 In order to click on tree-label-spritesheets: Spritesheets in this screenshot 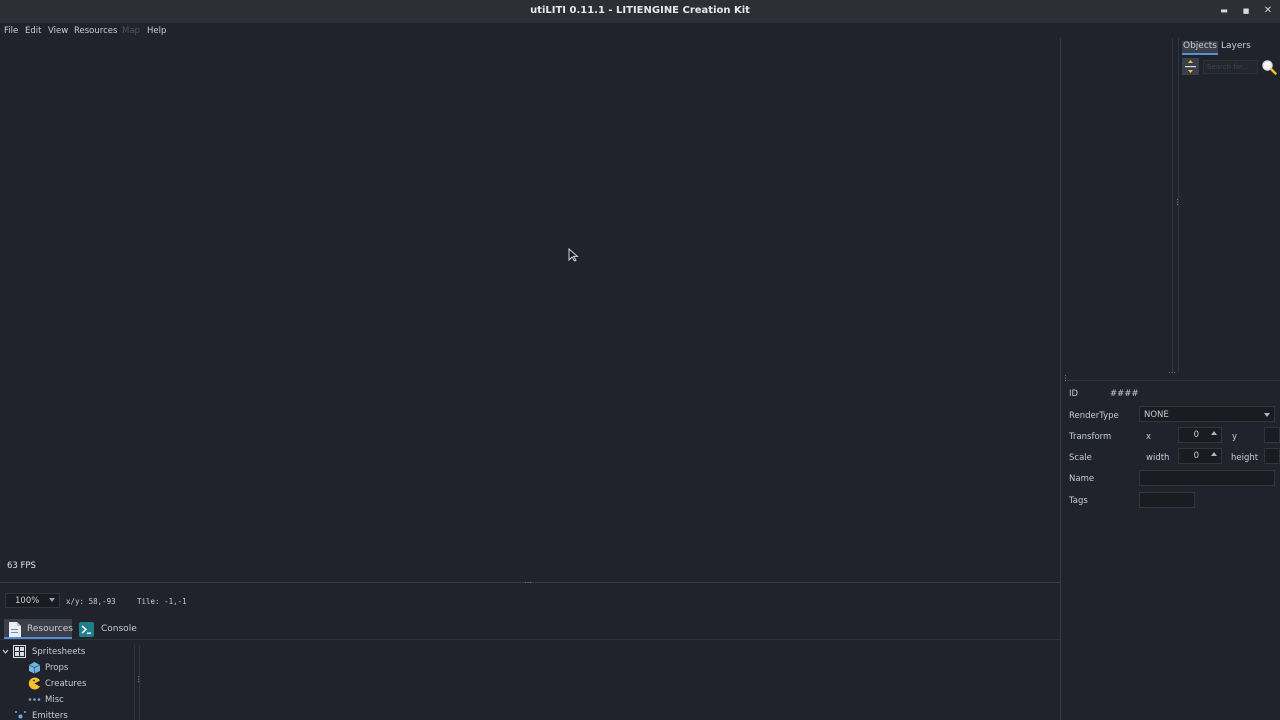, I will do `click(59, 652)`.